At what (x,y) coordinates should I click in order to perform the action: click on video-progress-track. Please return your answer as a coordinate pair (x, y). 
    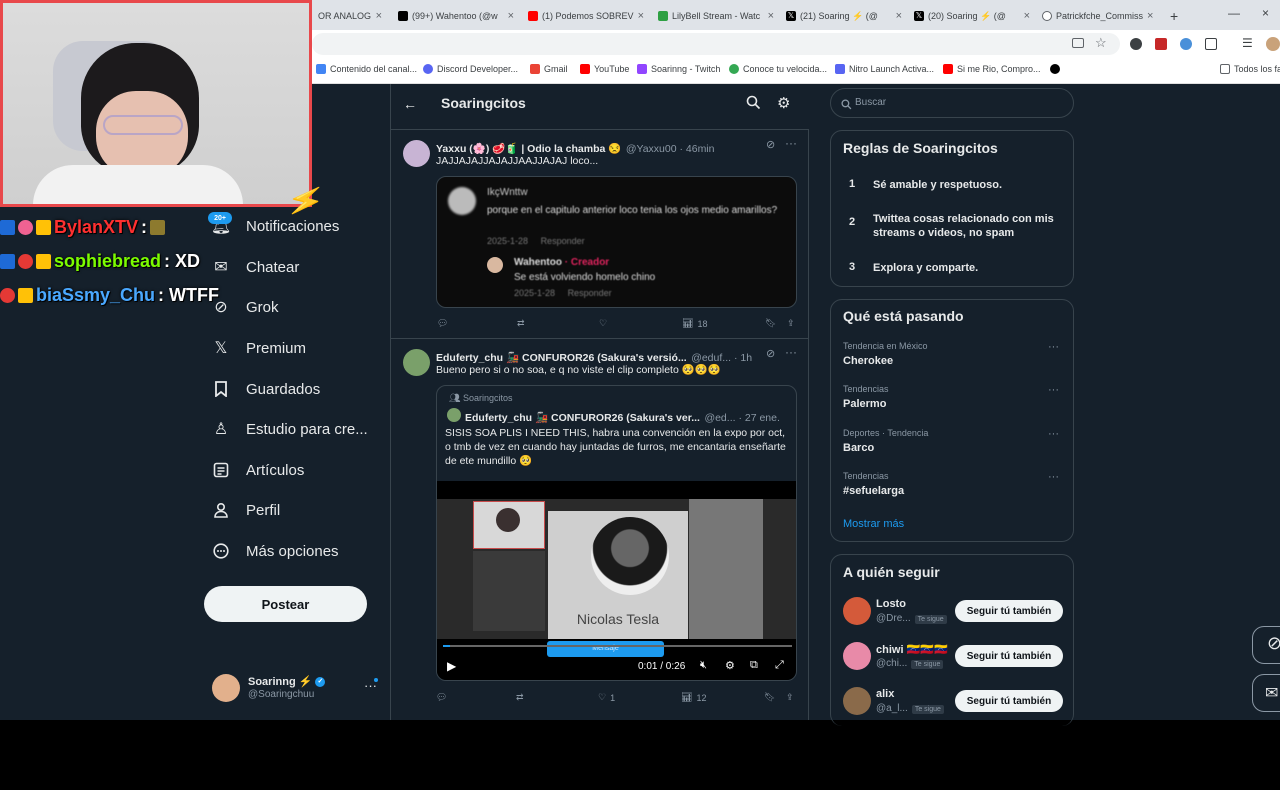
    Looking at the image, I should click on (617, 646).